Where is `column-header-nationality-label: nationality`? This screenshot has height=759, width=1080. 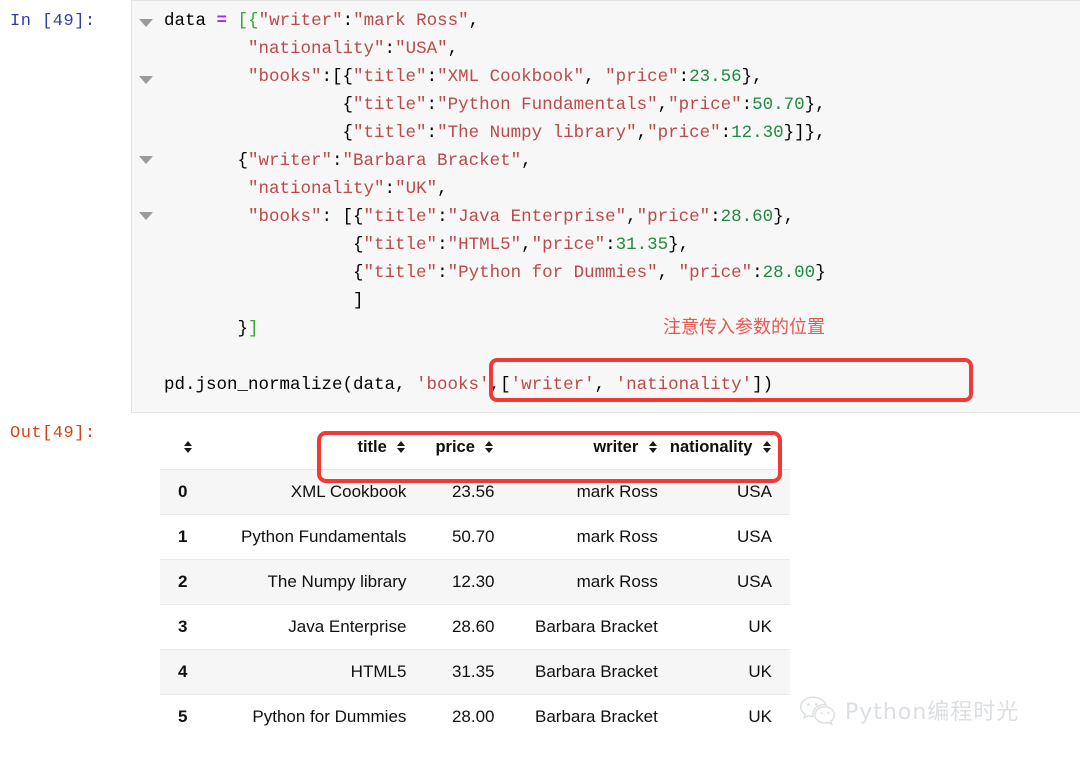 column-header-nationality-label: nationality is located at coordinates (711, 447).